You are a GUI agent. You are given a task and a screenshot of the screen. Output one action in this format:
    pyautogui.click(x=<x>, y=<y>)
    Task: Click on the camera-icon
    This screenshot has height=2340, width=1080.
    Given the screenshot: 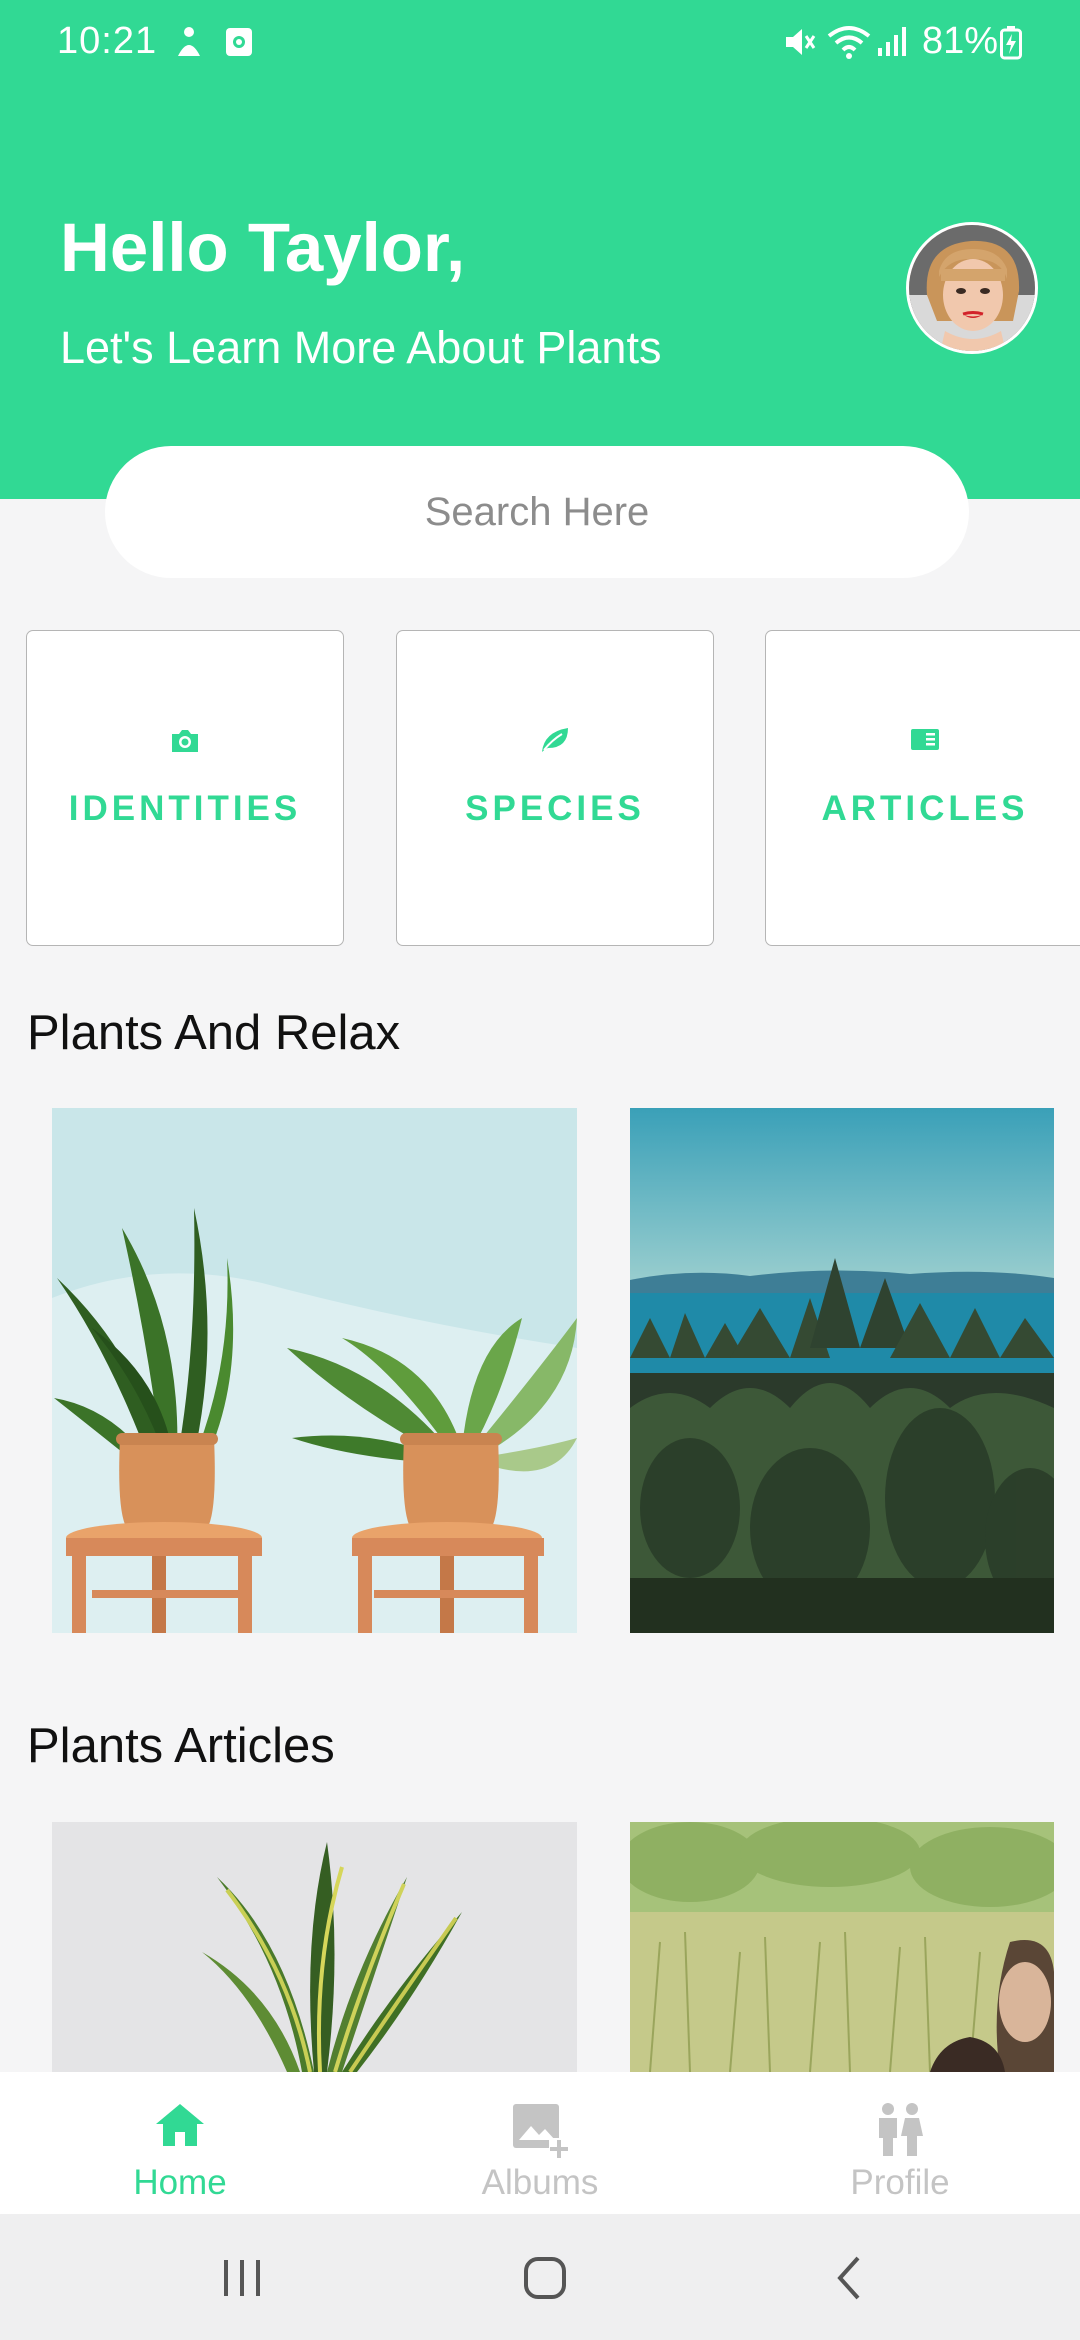 What is the action you would take?
    pyautogui.click(x=185, y=743)
    